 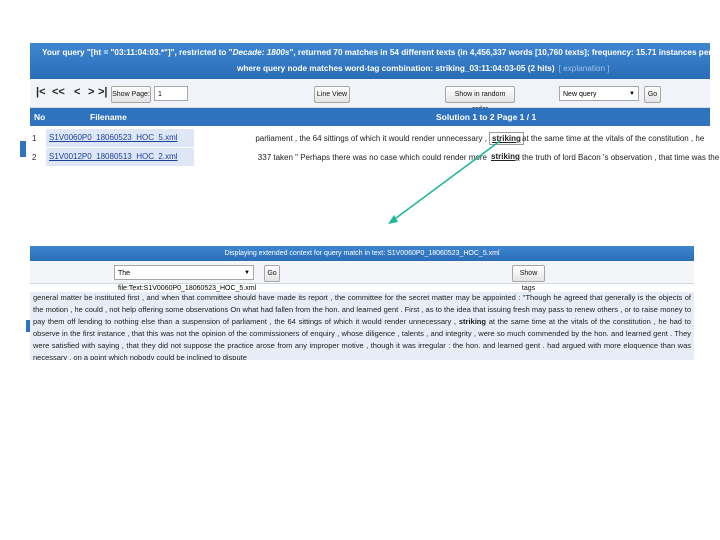 What do you see at coordinates (528, 278) in the screenshot?
I see `show-tags-button: Show tags` at bounding box center [528, 278].